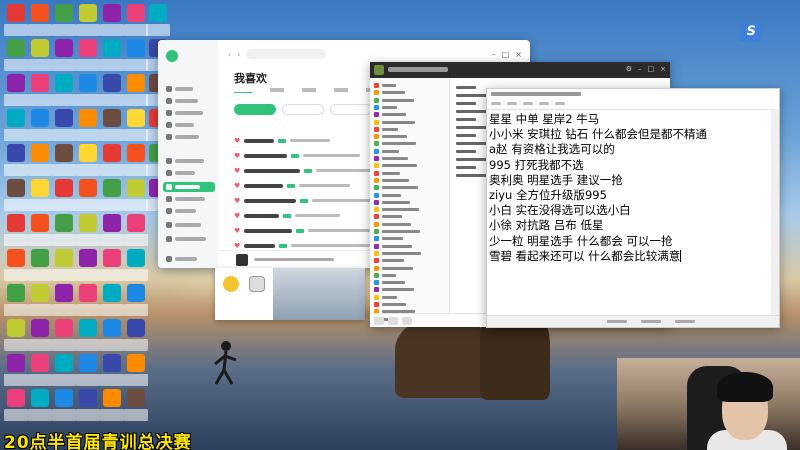 This screenshot has width=800, height=450. What do you see at coordinates (629, 69) in the screenshot?
I see `settings-icon: ⚙` at bounding box center [629, 69].